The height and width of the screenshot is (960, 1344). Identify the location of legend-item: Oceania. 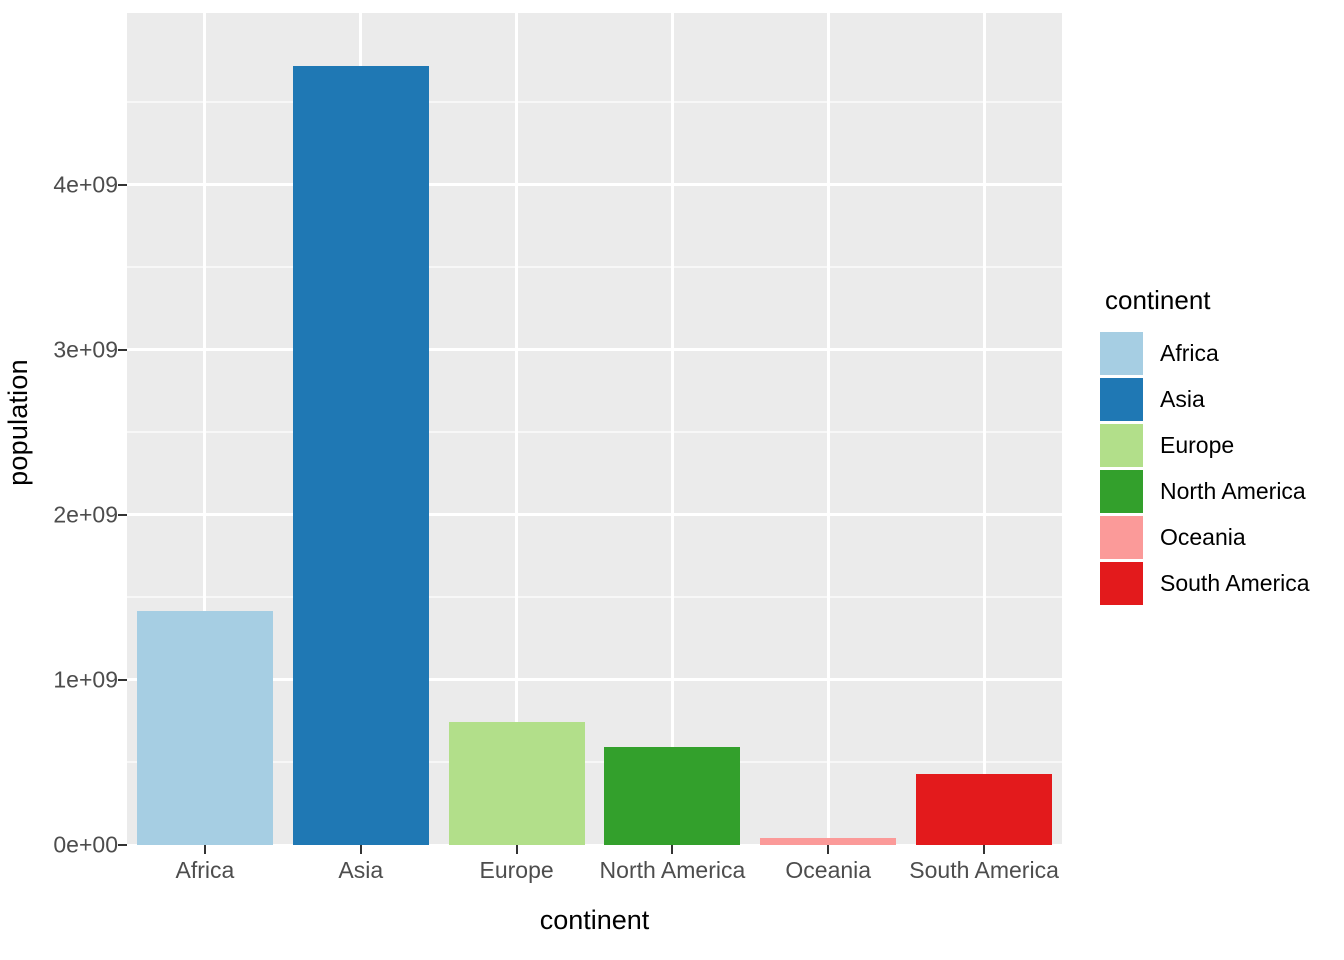
(1205, 537).